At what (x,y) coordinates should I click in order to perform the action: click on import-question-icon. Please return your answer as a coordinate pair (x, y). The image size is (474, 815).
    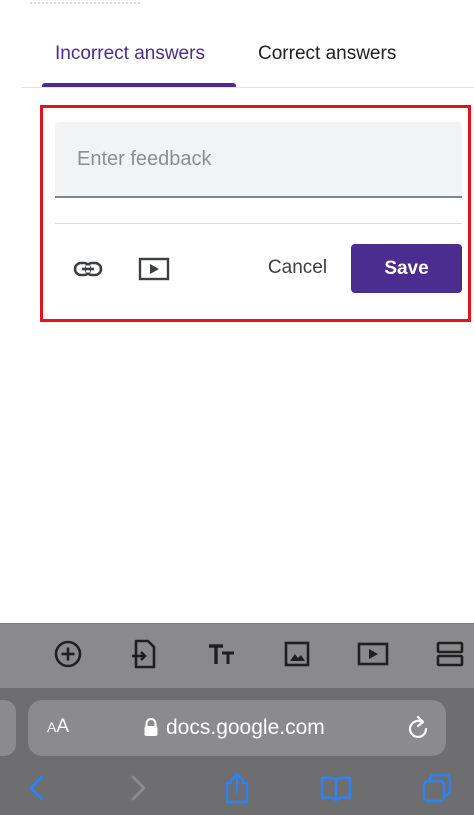
    Looking at the image, I should click on (144, 654).